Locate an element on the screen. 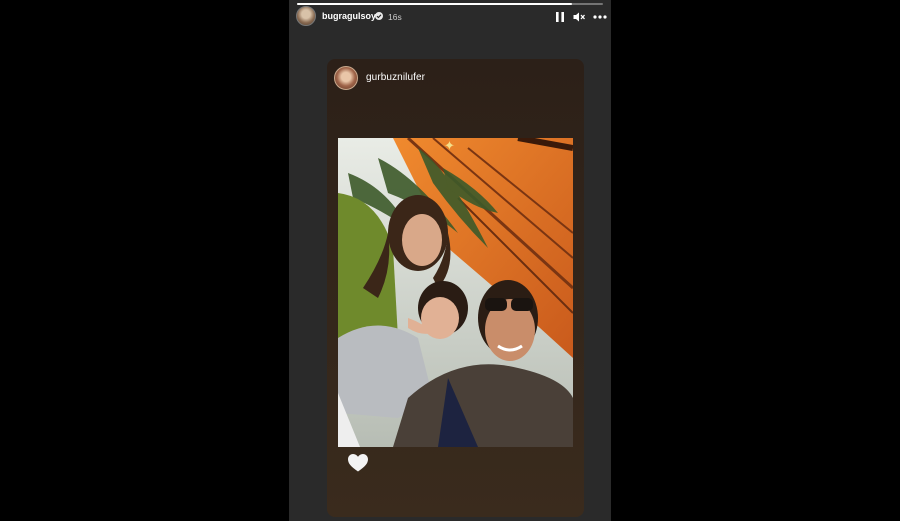  author-username: bugragulsoy is located at coordinates (349, 16).